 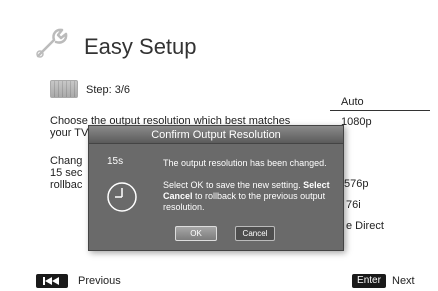 What do you see at coordinates (64, 89) in the screenshot?
I see `step-icon` at bounding box center [64, 89].